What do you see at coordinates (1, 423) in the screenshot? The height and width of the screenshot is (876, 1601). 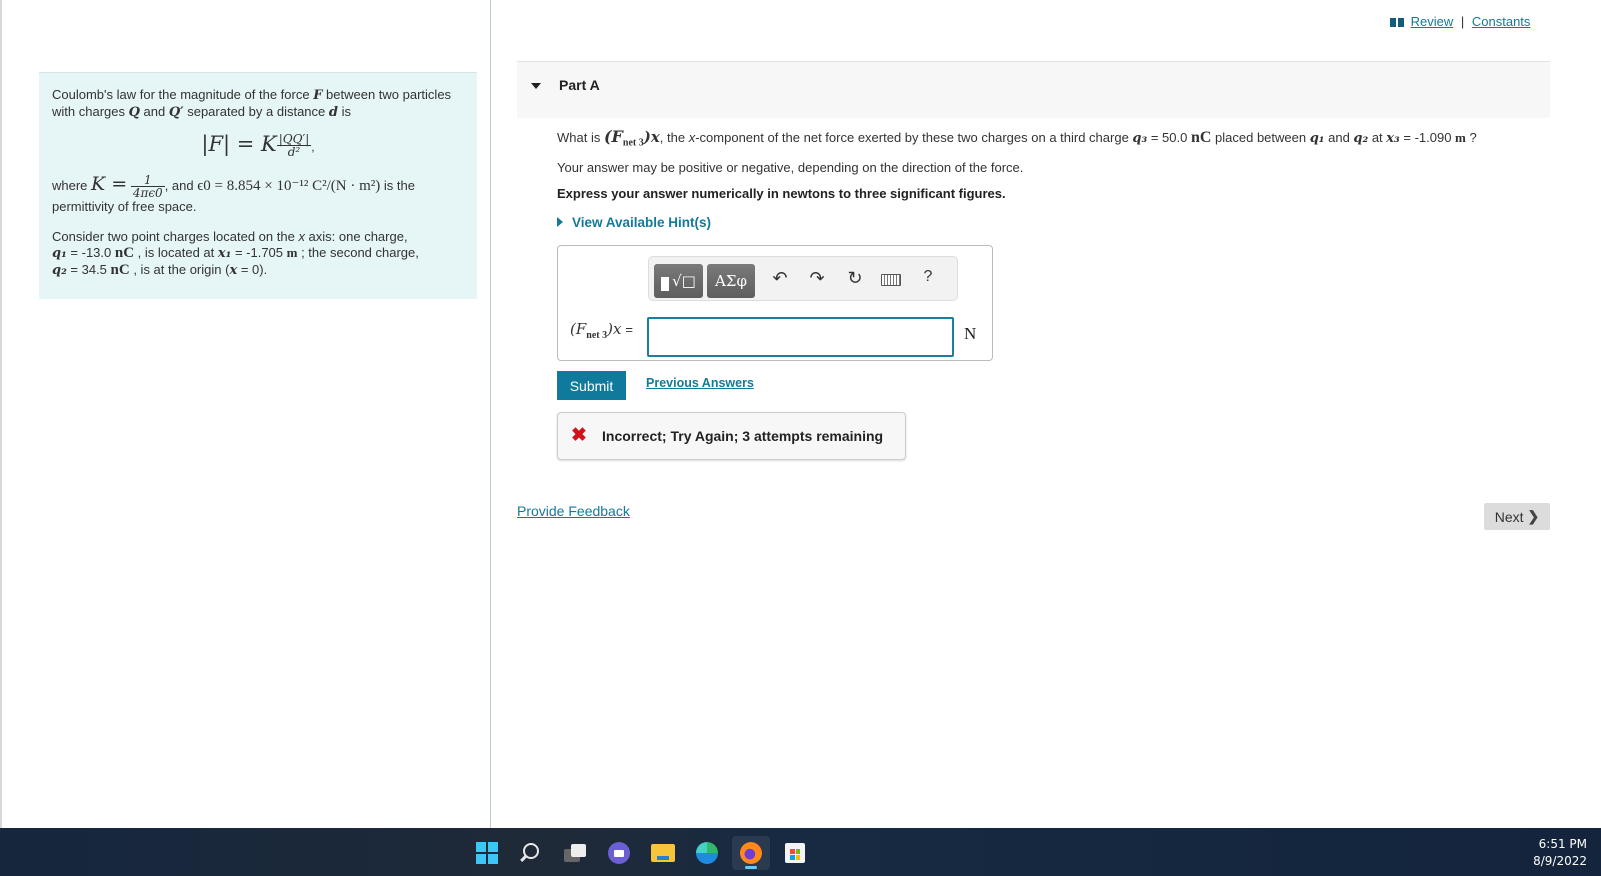 I see `left-border` at bounding box center [1, 423].